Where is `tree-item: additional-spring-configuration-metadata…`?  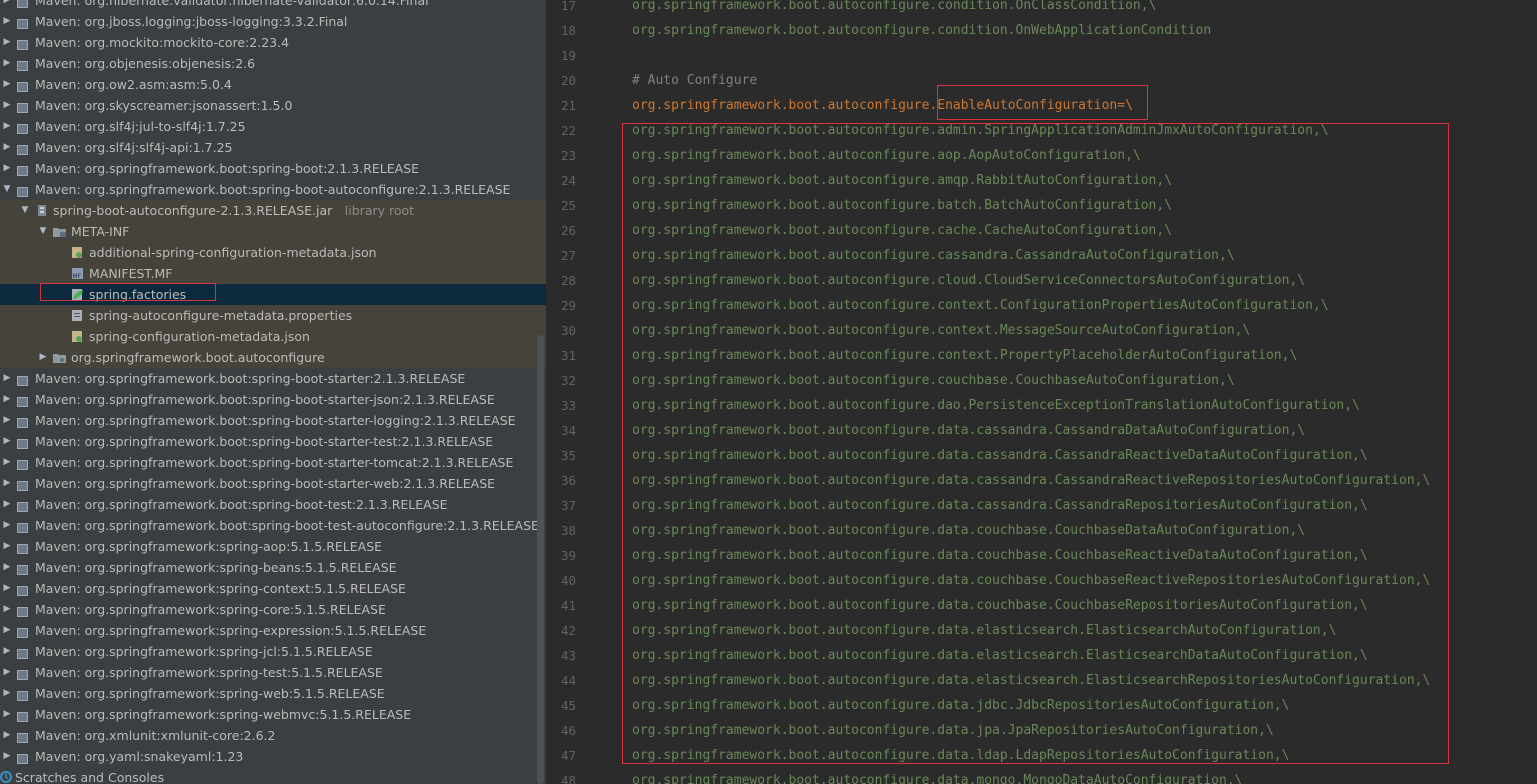 tree-item: additional-spring-configuration-metadata… is located at coordinates (273, 252).